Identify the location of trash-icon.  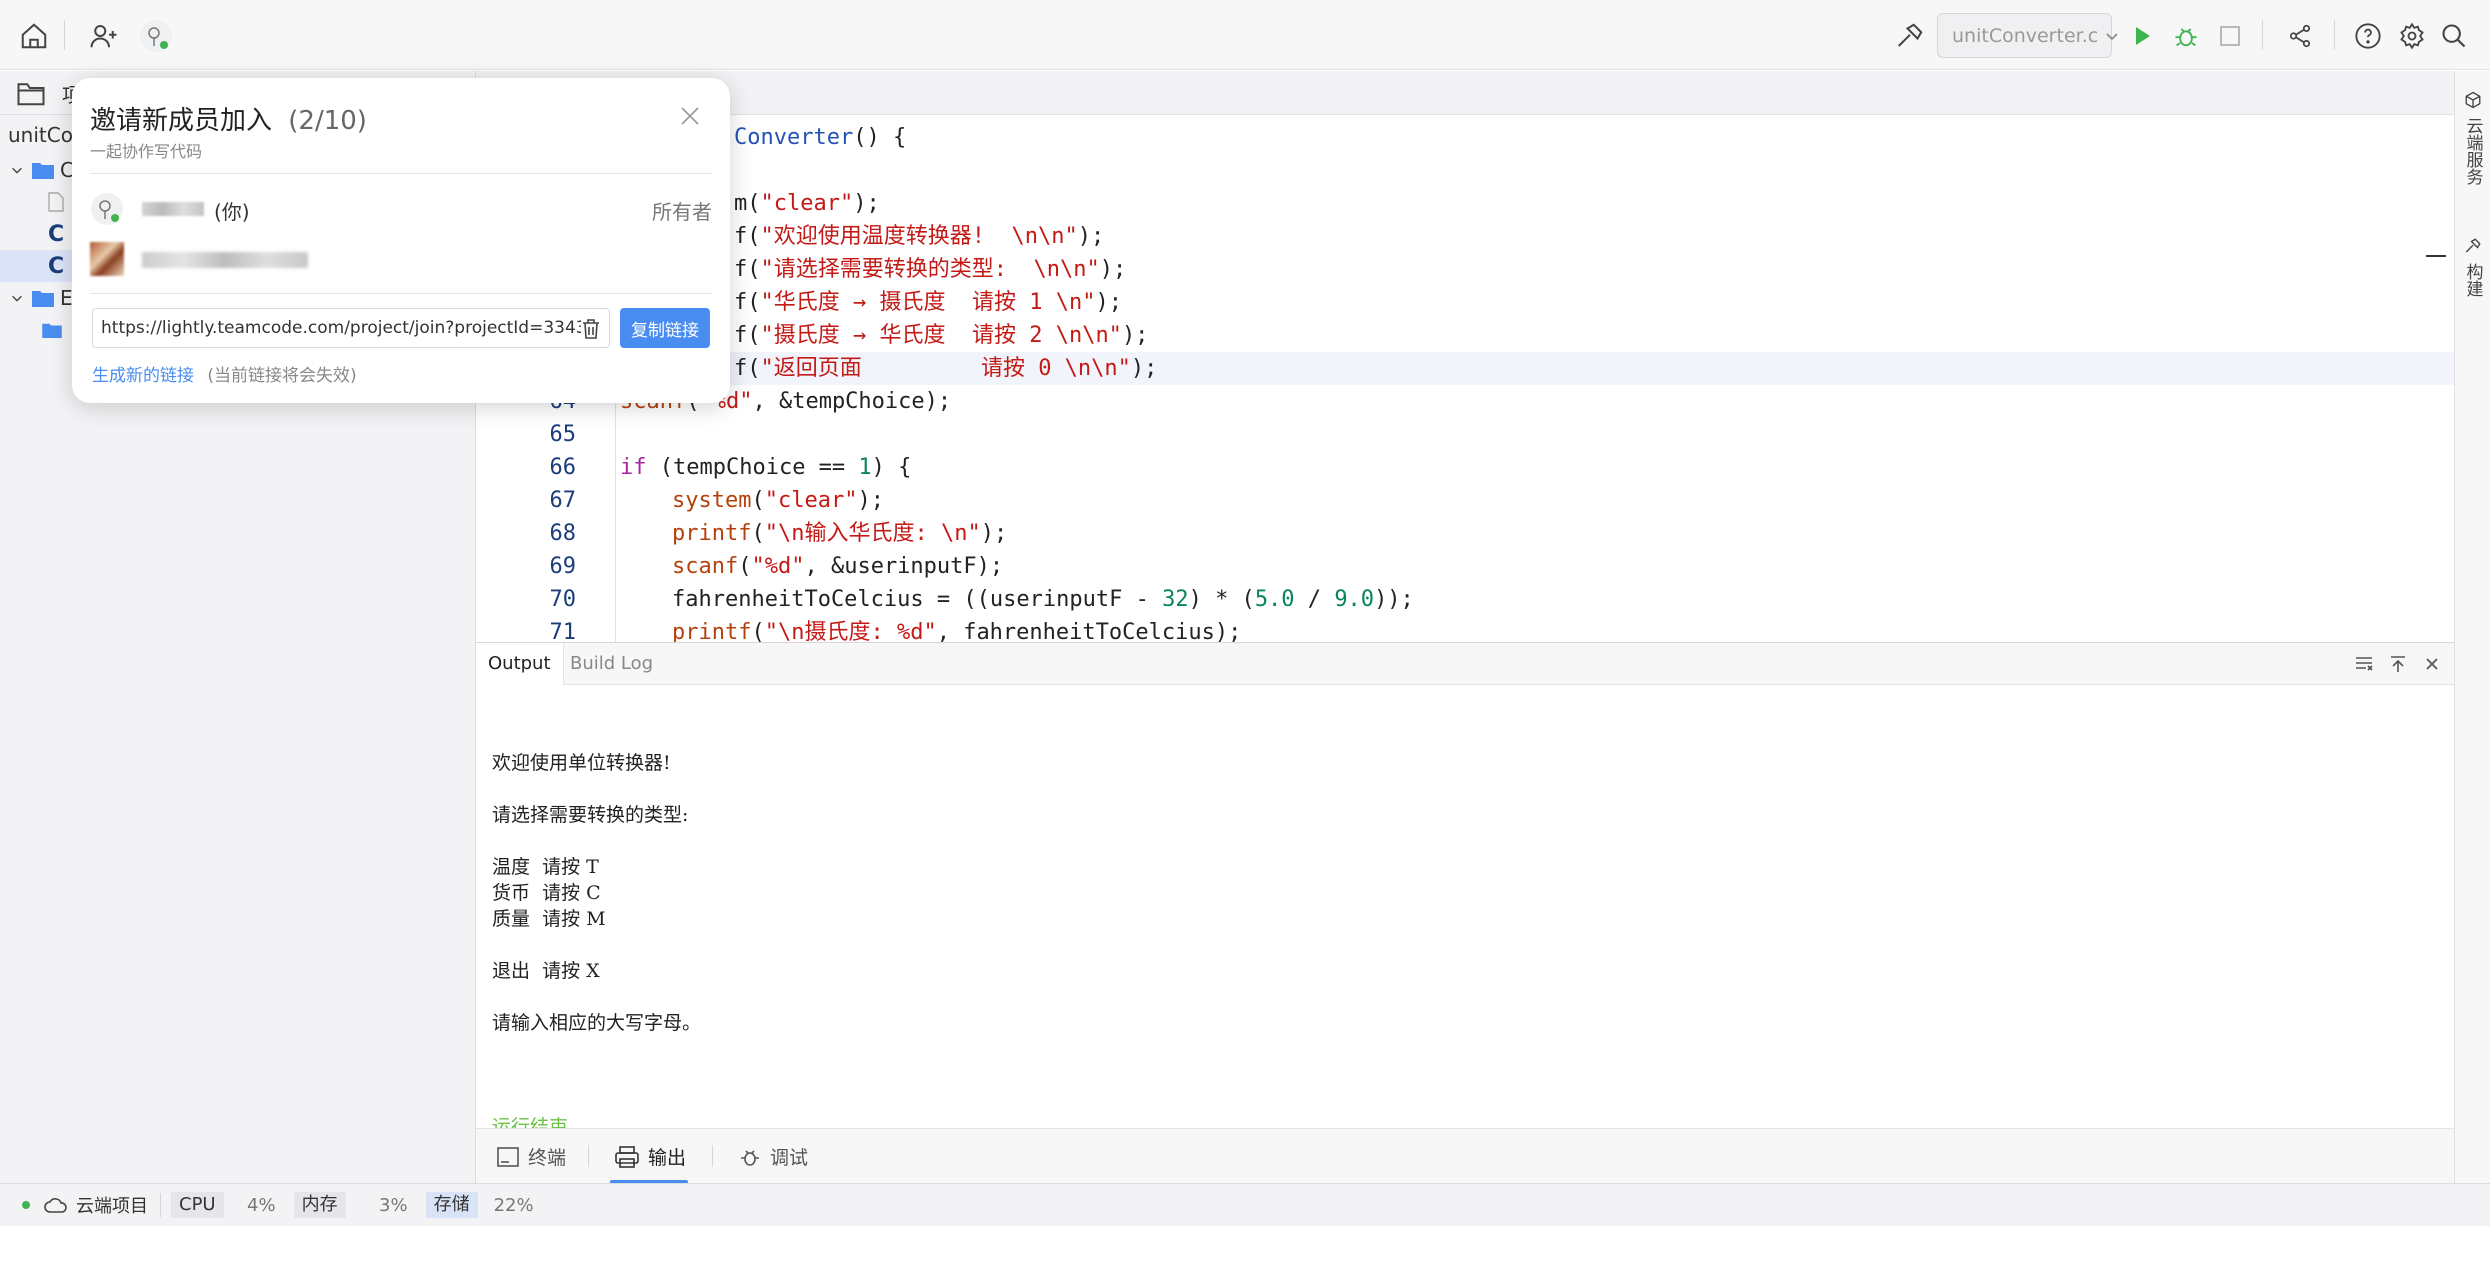
(591, 329).